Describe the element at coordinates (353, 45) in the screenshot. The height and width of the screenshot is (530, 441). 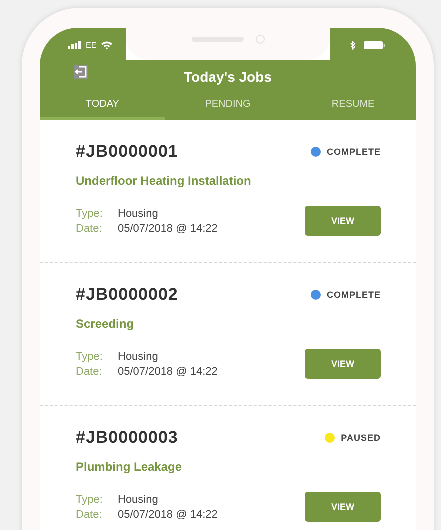
I see `bluetooth-icon` at that location.